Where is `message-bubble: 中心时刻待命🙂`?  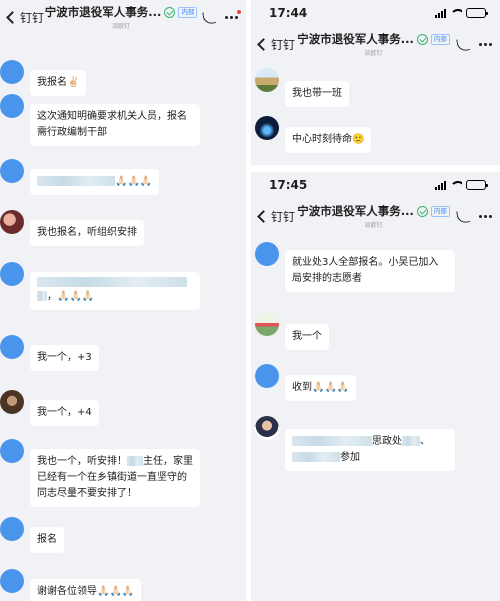 message-bubble: 中心时刻待命🙂 is located at coordinates (328, 140).